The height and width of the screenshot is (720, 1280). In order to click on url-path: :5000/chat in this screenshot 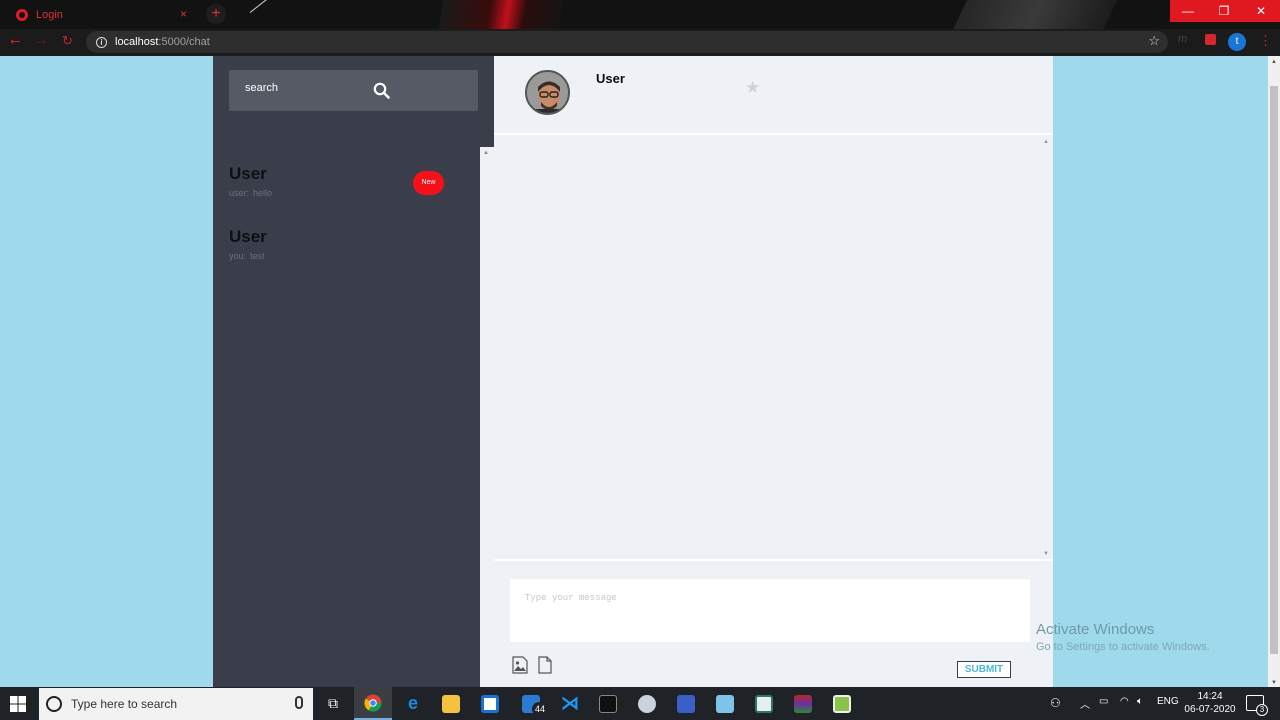, I will do `click(184, 42)`.